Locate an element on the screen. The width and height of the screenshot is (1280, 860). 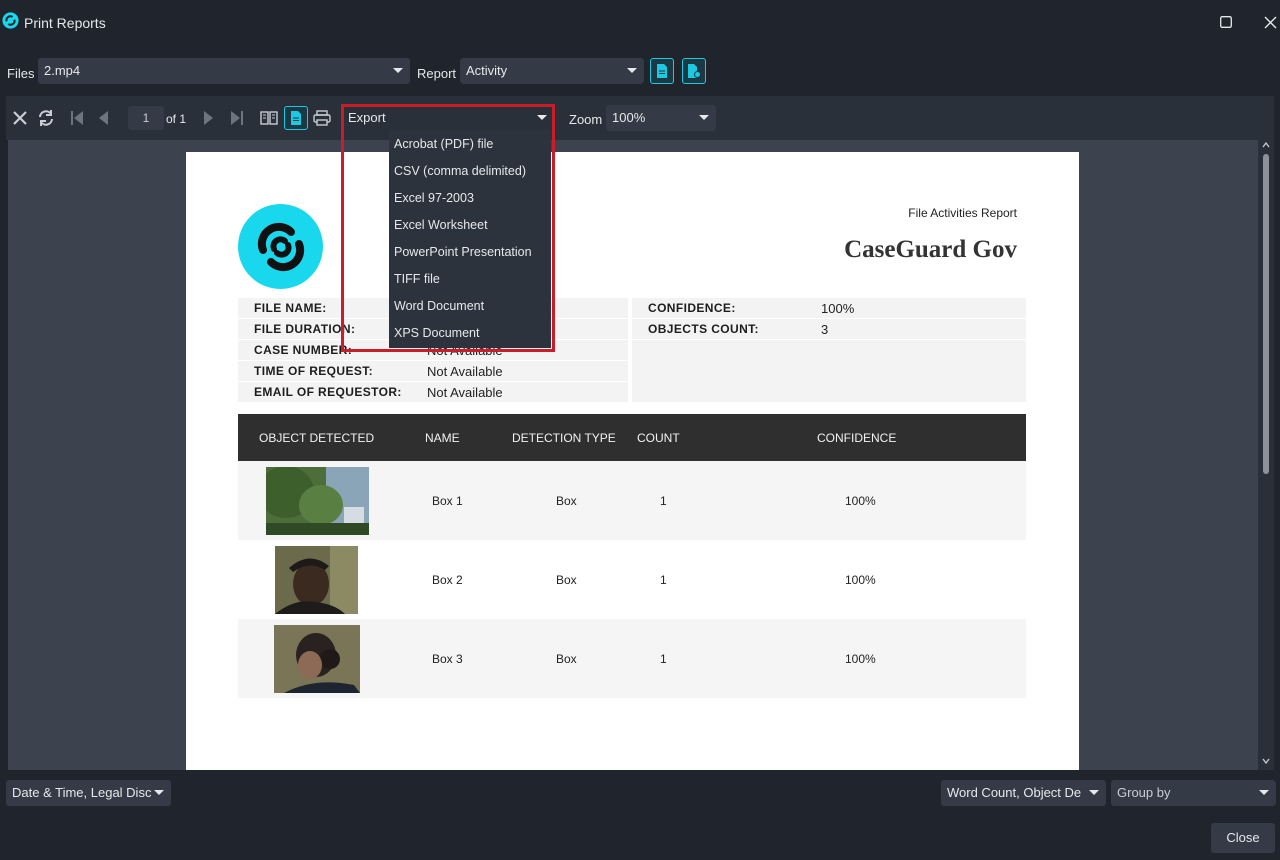
cancel-button is located at coordinates (20, 118).